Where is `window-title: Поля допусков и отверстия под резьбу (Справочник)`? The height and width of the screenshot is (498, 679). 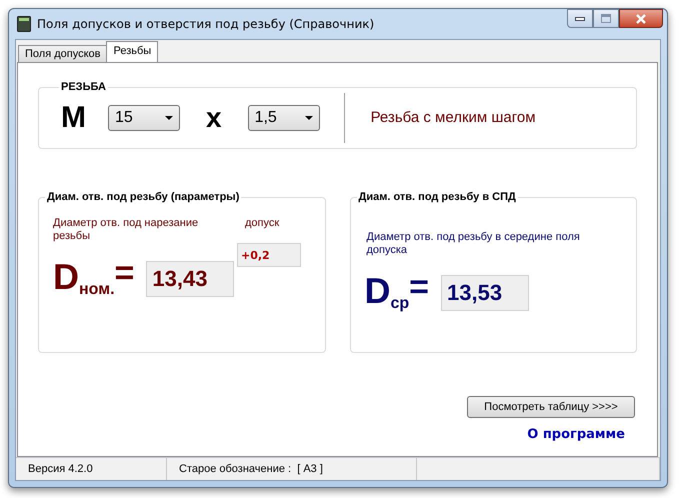
window-title: Поля допусков и отверстия под резьбу (Справочник) is located at coordinates (206, 24).